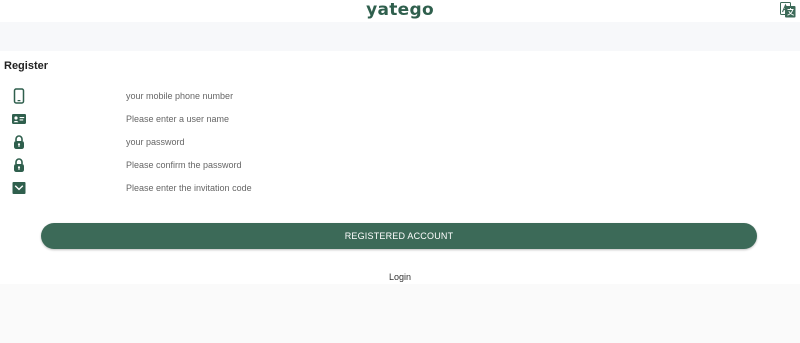 The height and width of the screenshot is (343, 800). What do you see at coordinates (19, 188) in the screenshot?
I see `envelope-icon` at bounding box center [19, 188].